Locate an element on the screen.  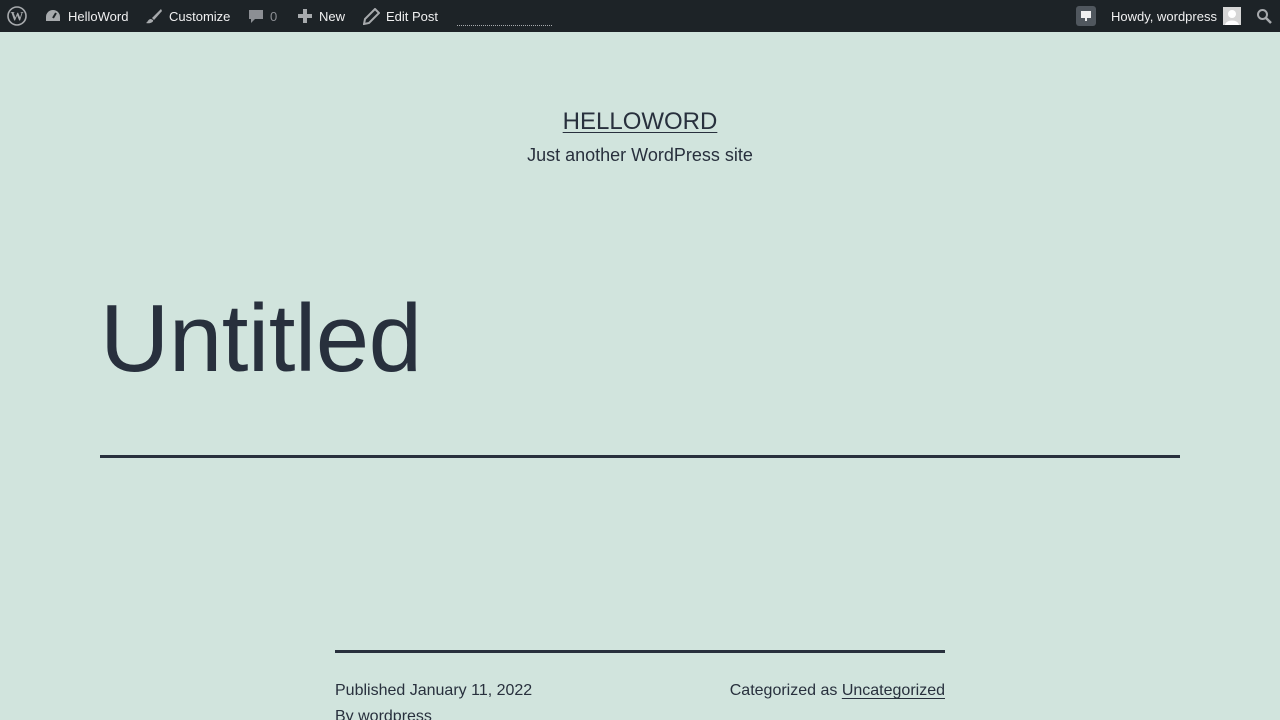
category-link: Uncategorized is located at coordinates (893, 690).